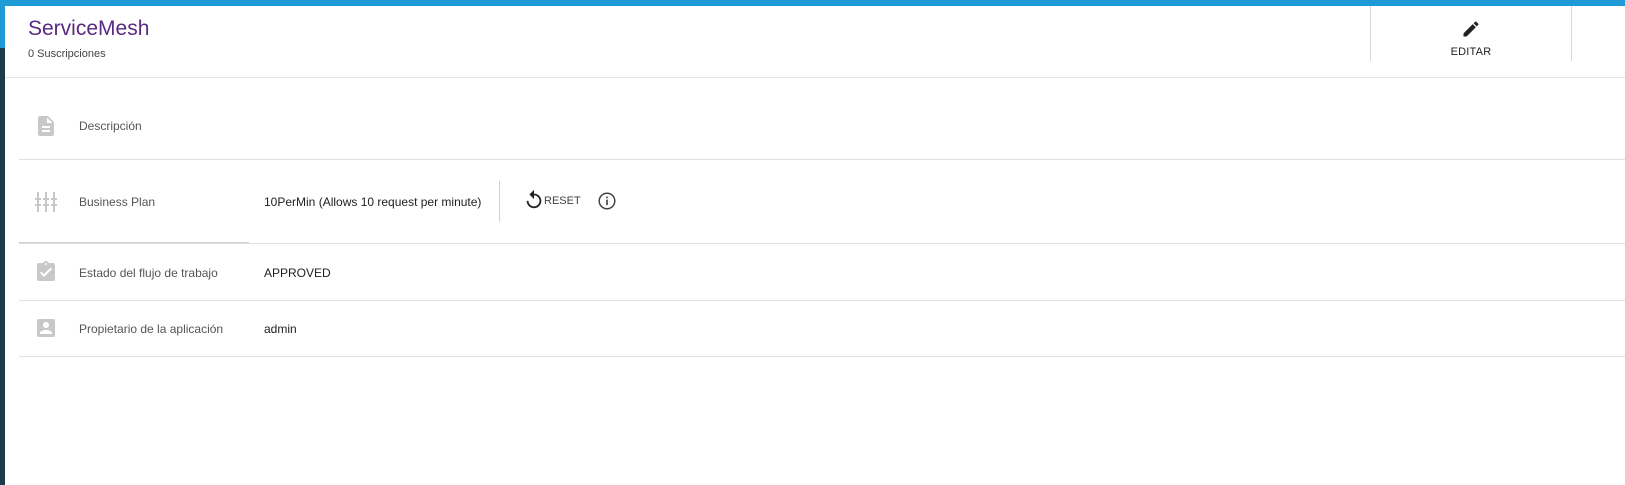  What do you see at coordinates (46, 202) in the screenshot?
I see `tune-icon` at bounding box center [46, 202].